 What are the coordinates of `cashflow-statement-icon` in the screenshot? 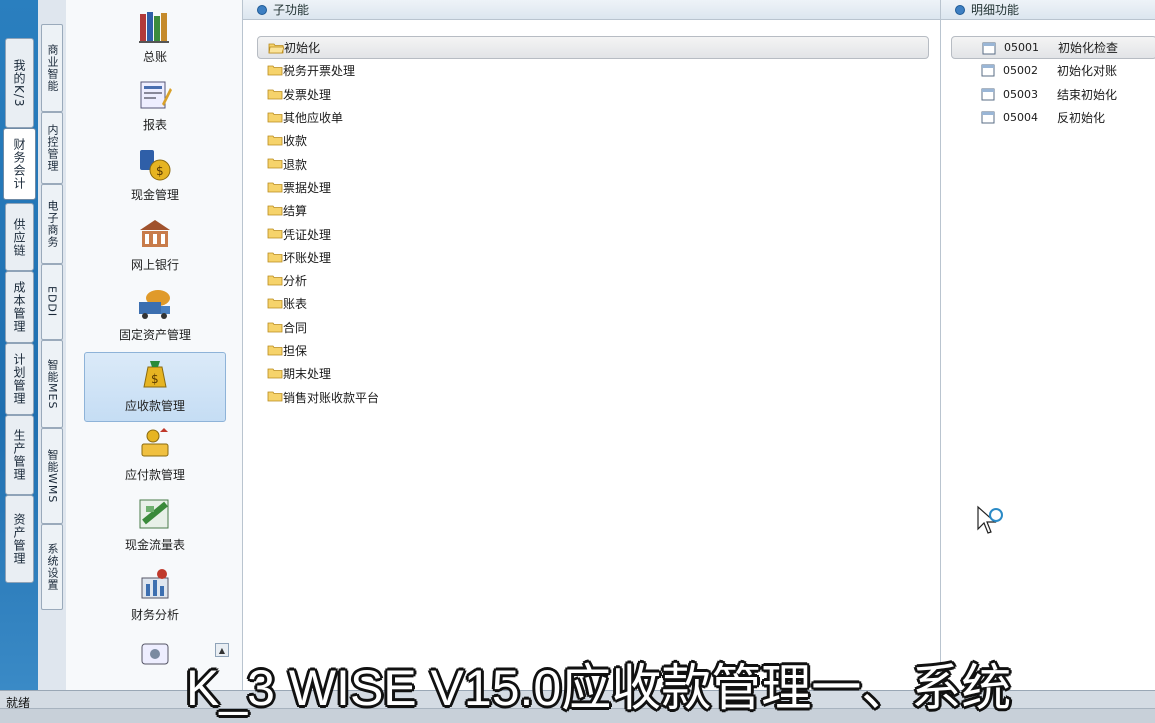 It's located at (154, 514).